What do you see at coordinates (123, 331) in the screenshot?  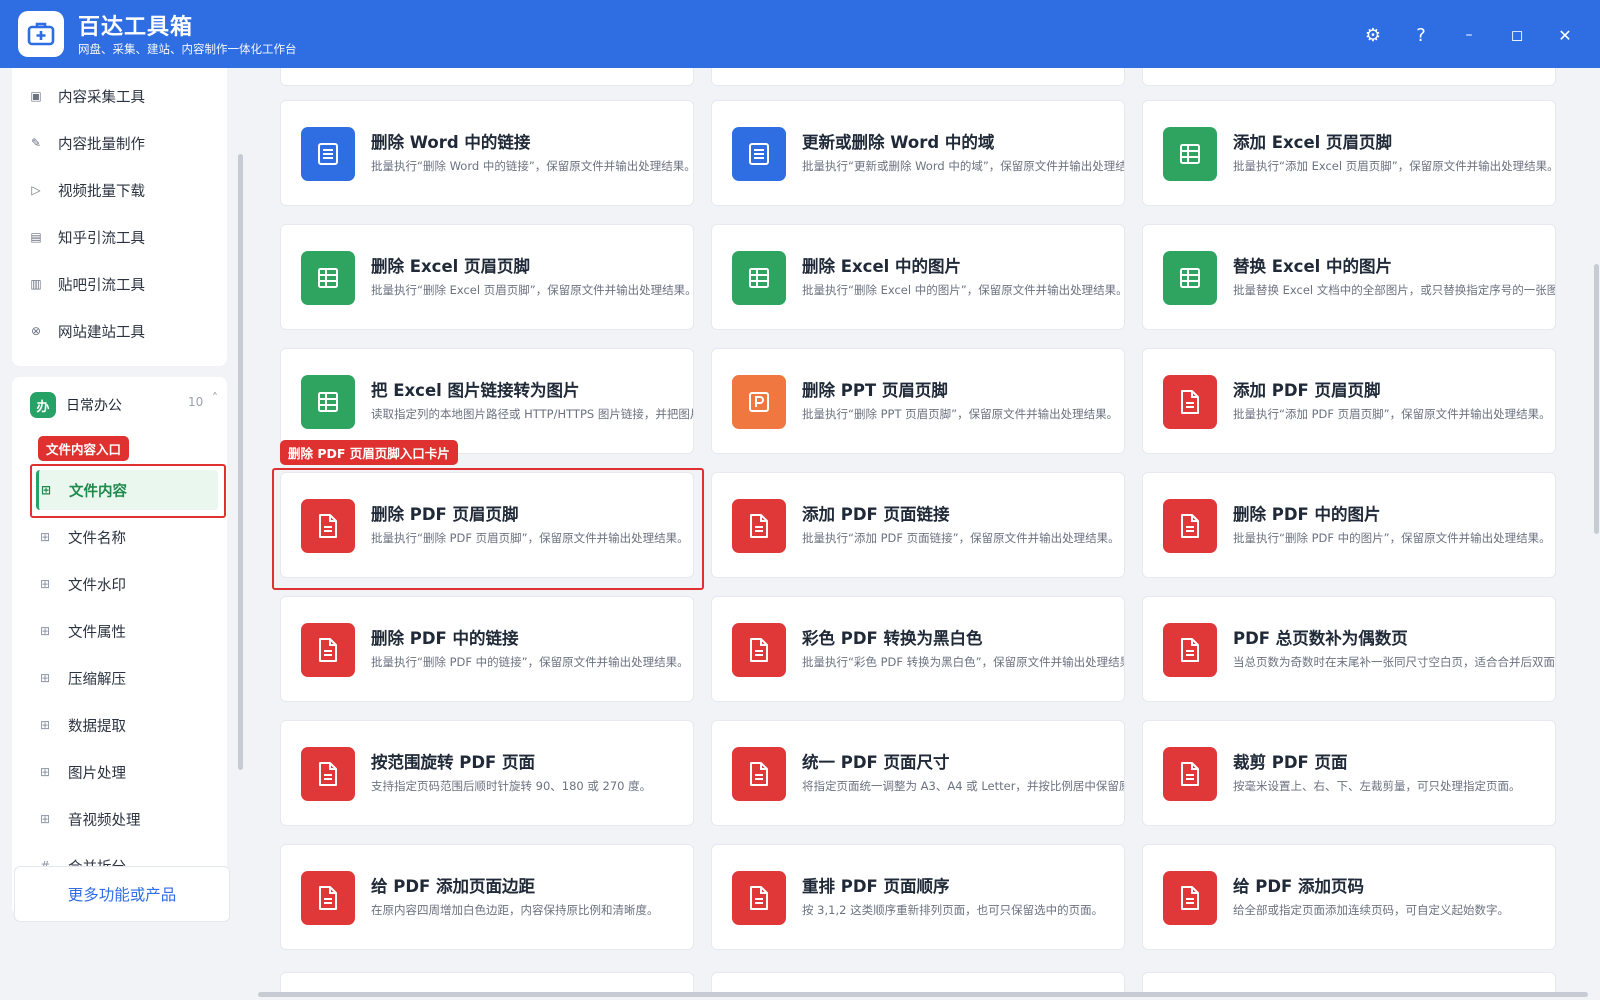 I see `sidebar-item-website: ⊗ 网站建站工具` at bounding box center [123, 331].